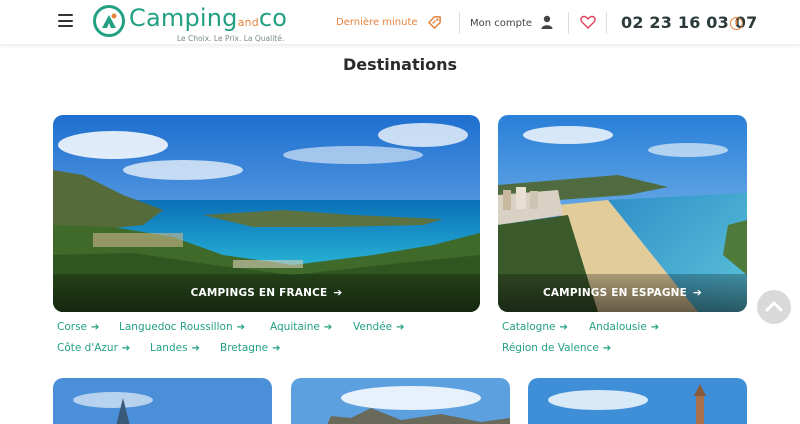 The height and width of the screenshot is (424, 800). Describe the element at coordinates (556, 348) in the screenshot. I see `region-link-valence: Région de Valence ➔` at that location.